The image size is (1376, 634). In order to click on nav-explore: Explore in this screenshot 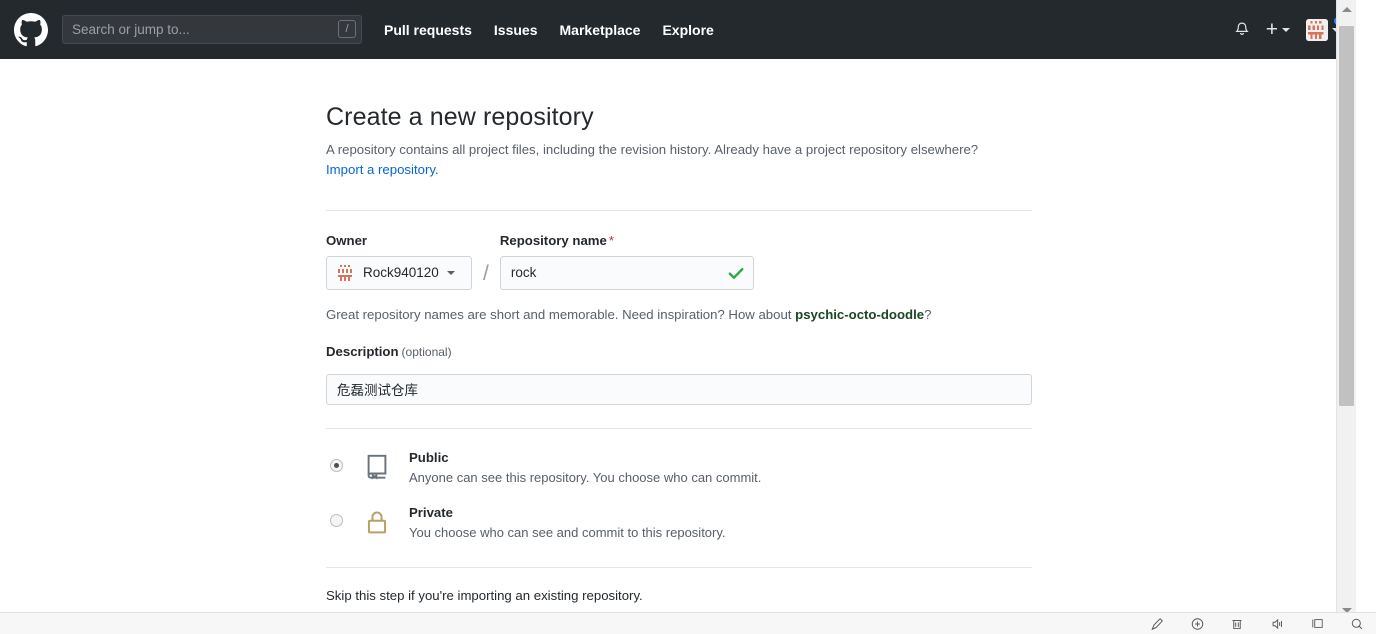, I will do `click(687, 30)`.